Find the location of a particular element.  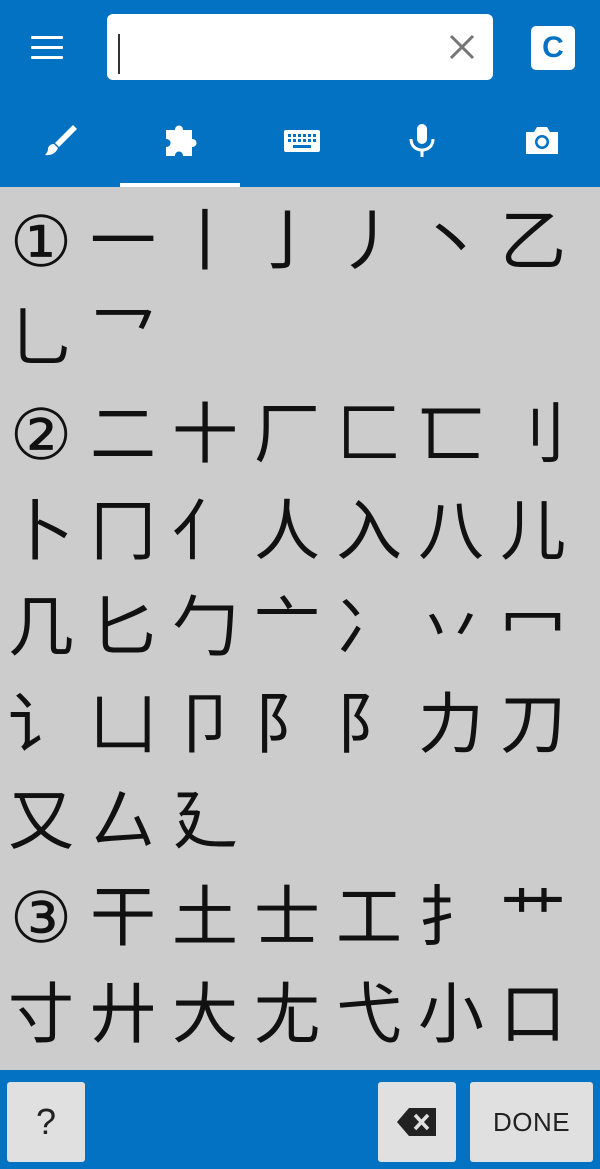

radical-cell: 口 is located at coordinates (533, 1015).